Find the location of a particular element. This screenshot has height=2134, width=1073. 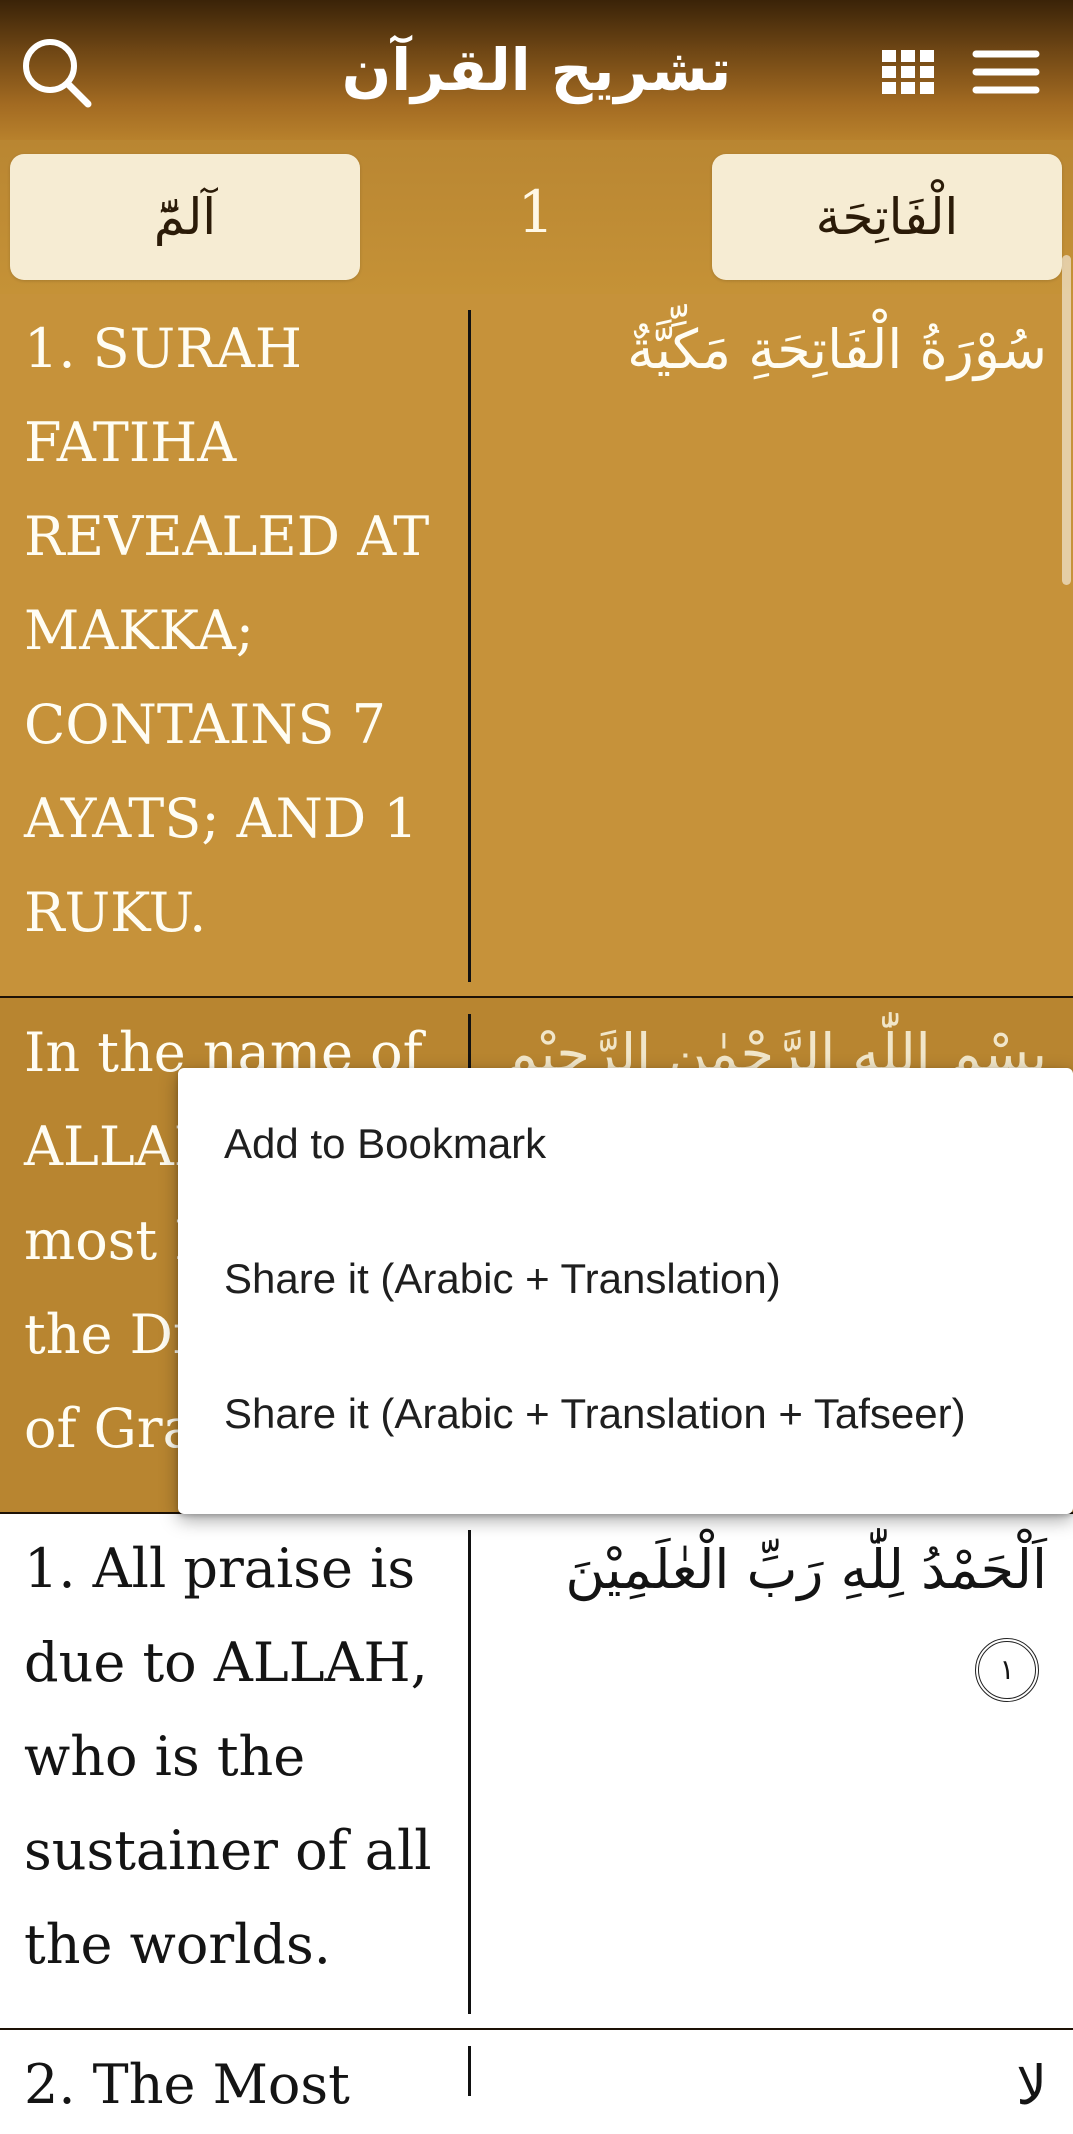

next-surah-button: الْفَاتِحَة is located at coordinates (887, 217).